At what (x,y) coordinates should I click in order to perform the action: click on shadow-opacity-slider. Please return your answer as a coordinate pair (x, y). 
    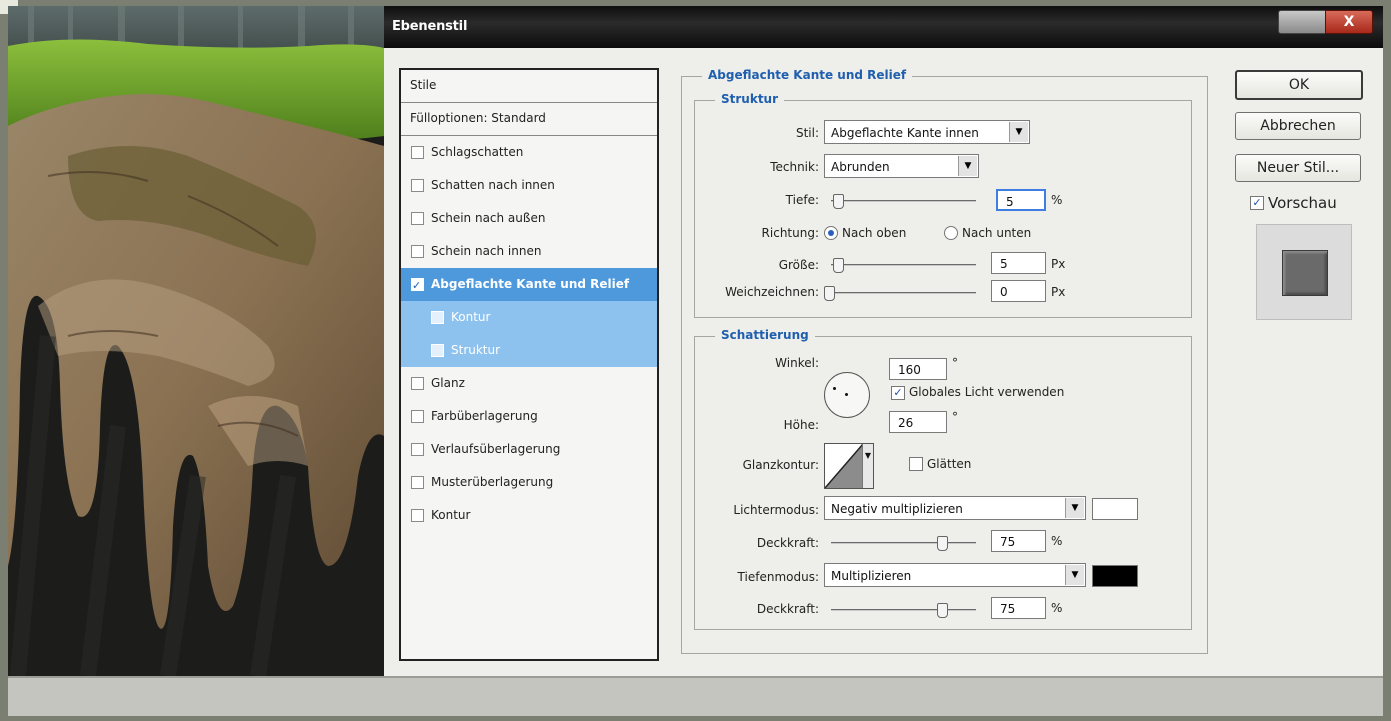
    Looking at the image, I should click on (903, 610).